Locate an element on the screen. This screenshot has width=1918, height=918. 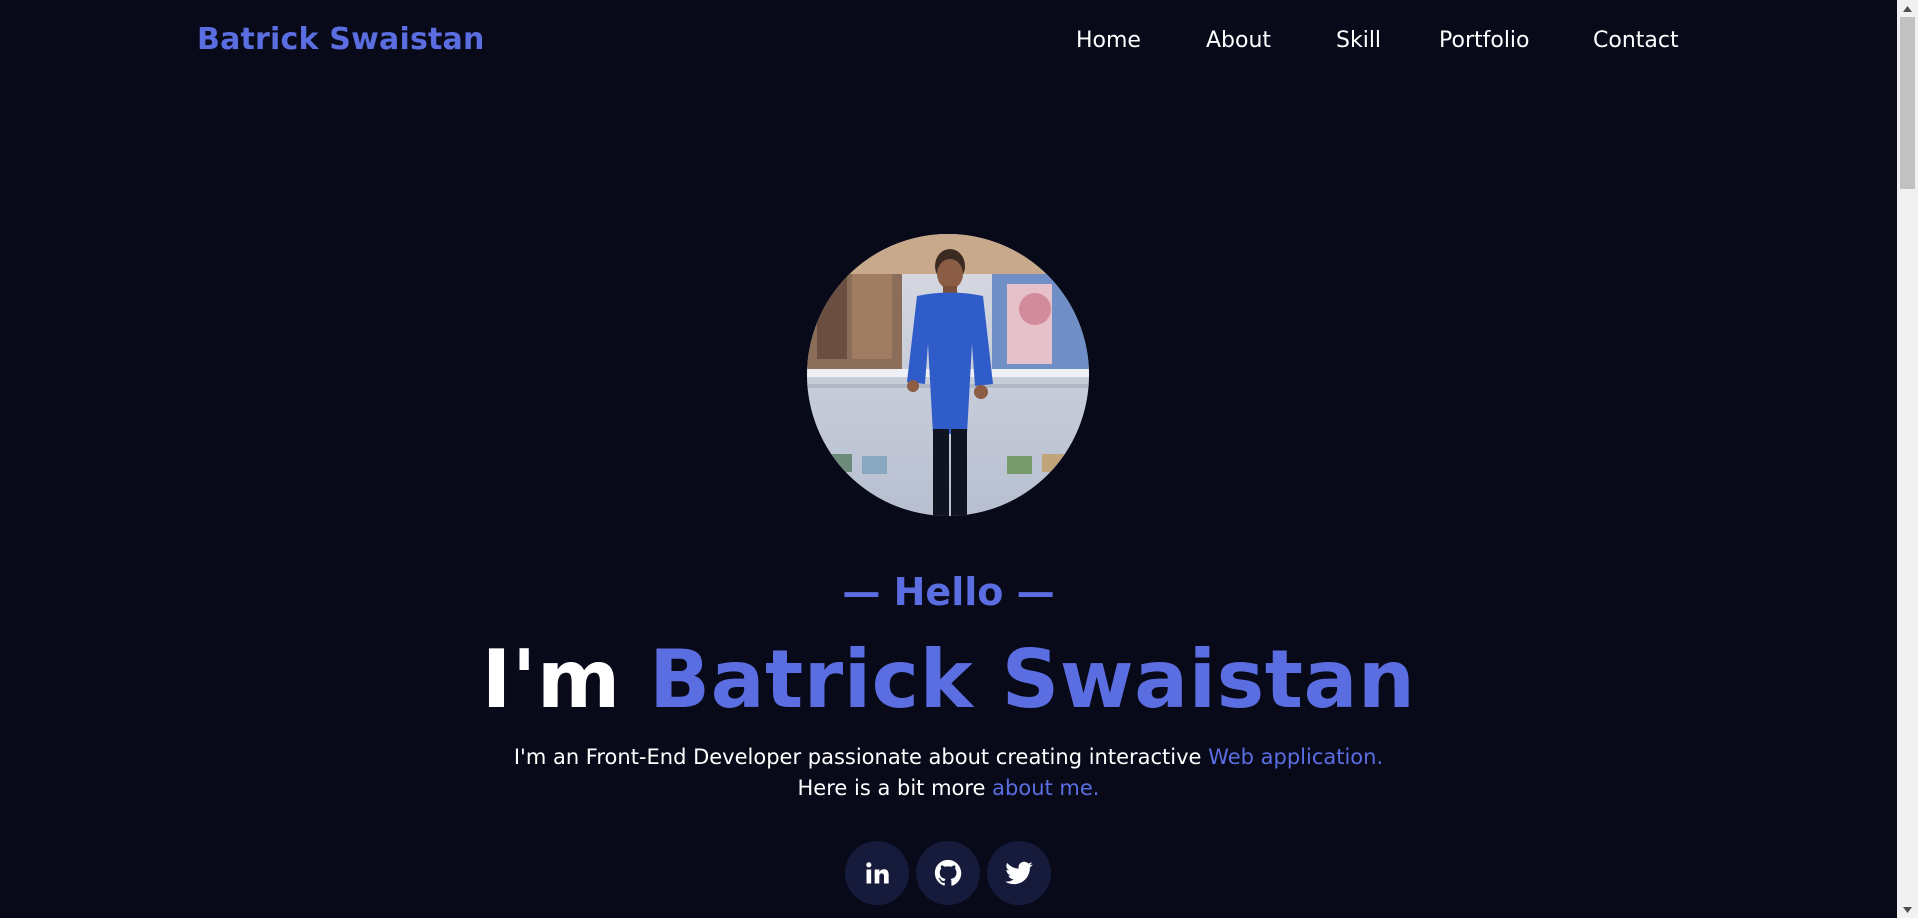
linkedin-button is located at coordinates (877, 873).